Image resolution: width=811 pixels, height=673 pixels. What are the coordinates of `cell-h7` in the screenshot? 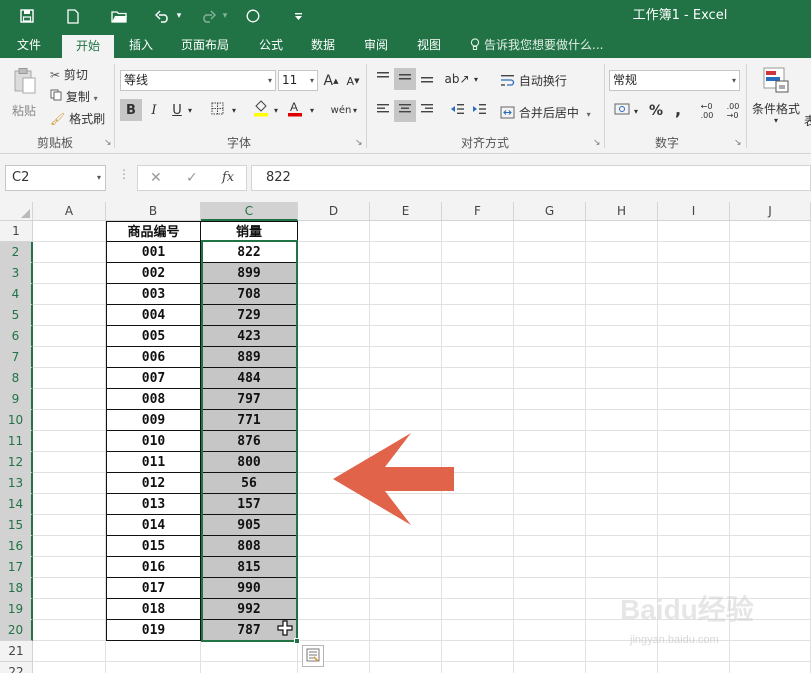 It's located at (622, 357).